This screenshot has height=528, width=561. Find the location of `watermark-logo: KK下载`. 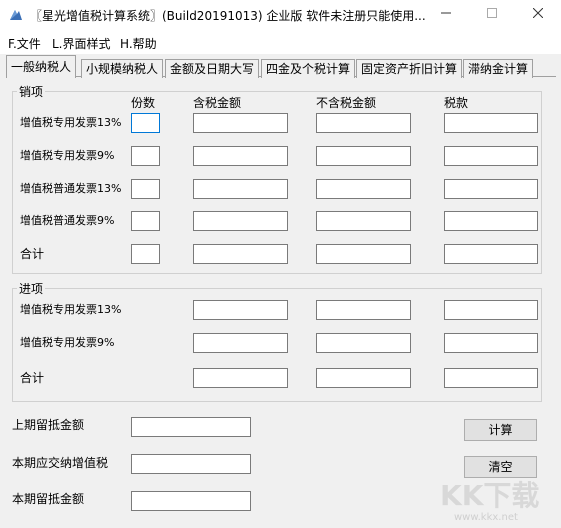

watermark-logo: KK下载 is located at coordinates (490, 495).